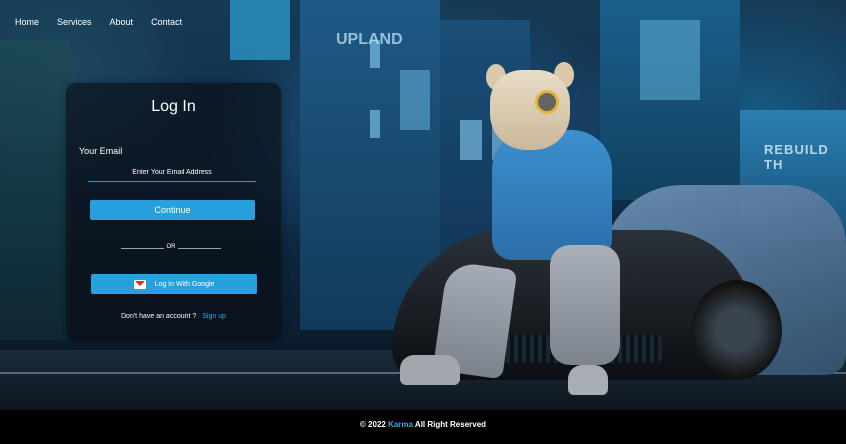 The image size is (846, 444). I want to click on nav-contact: Contact, so click(166, 22).